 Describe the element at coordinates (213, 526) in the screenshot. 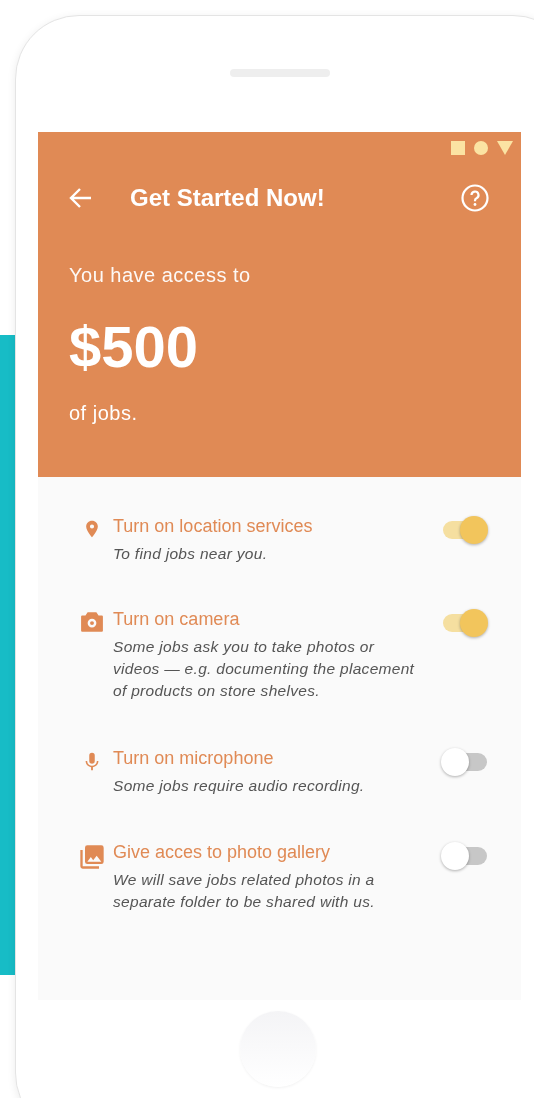

I see `permission-title: Turn on location services` at that location.